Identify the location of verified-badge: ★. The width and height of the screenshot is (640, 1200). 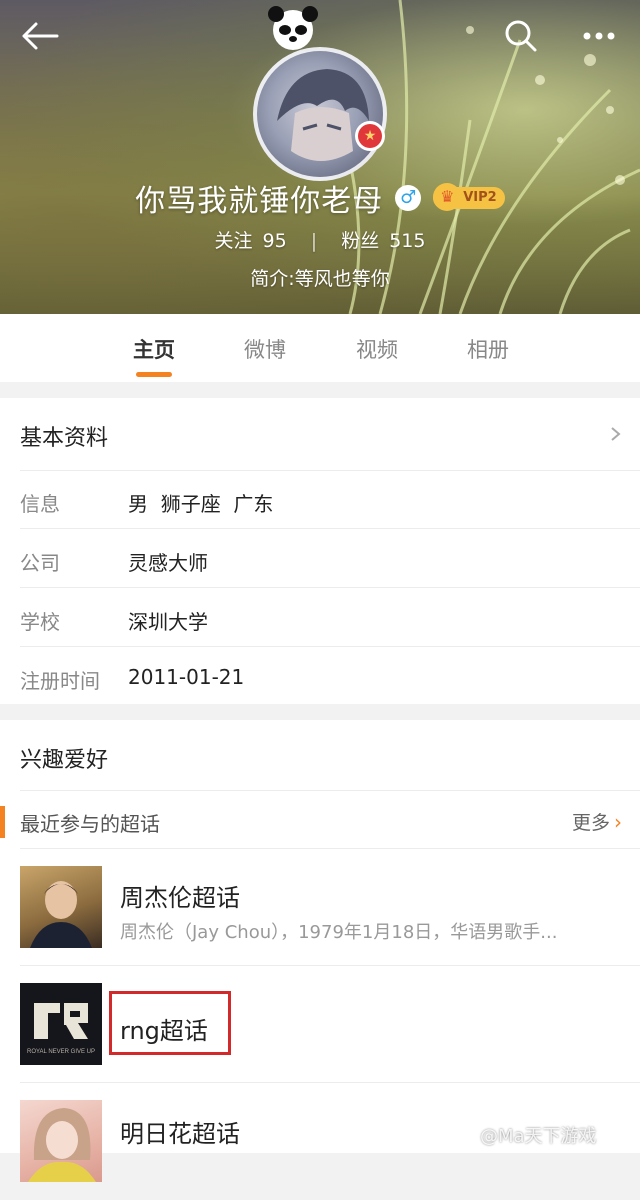
(370, 136).